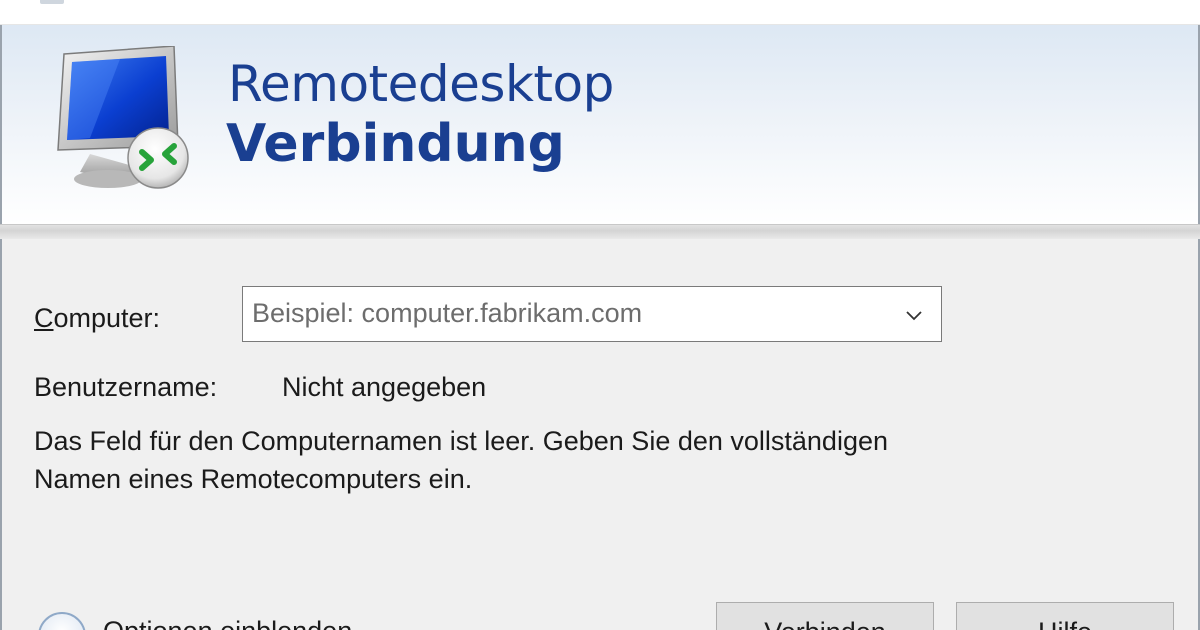 Image resolution: width=1200 pixels, height=630 pixels. I want to click on header-title-line1: Remotedesktop, so click(421, 84).